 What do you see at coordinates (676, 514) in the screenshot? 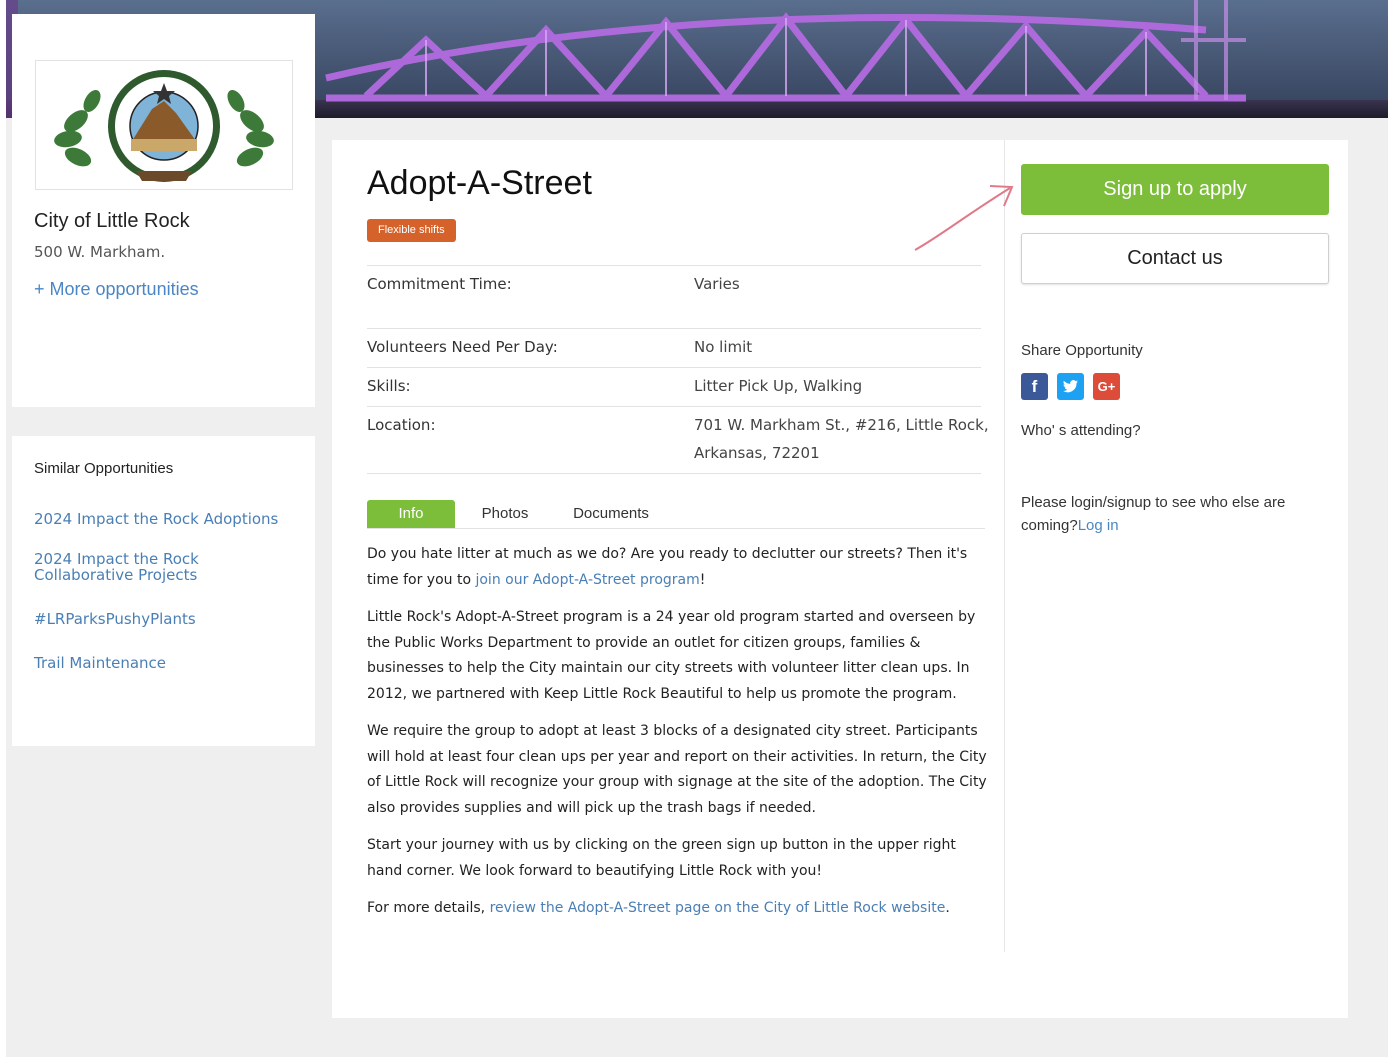
I see `opportunity-tabs: Info Photos Documents` at bounding box center [676, 514].